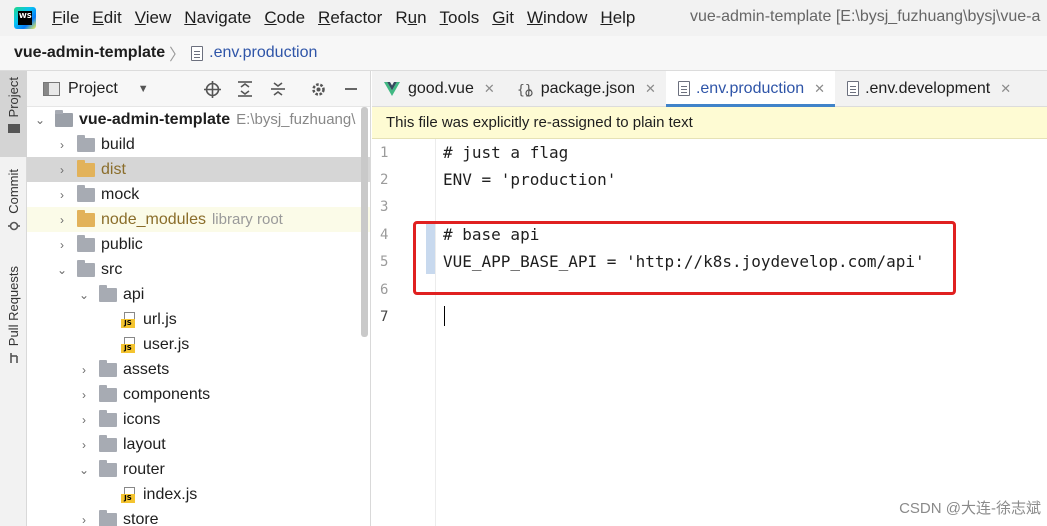 The width and height of the screenshot is (1047, 526). Describe the element at coordinates (144, 469) in the screenshot. I see `tree-item-label: router` at that location.